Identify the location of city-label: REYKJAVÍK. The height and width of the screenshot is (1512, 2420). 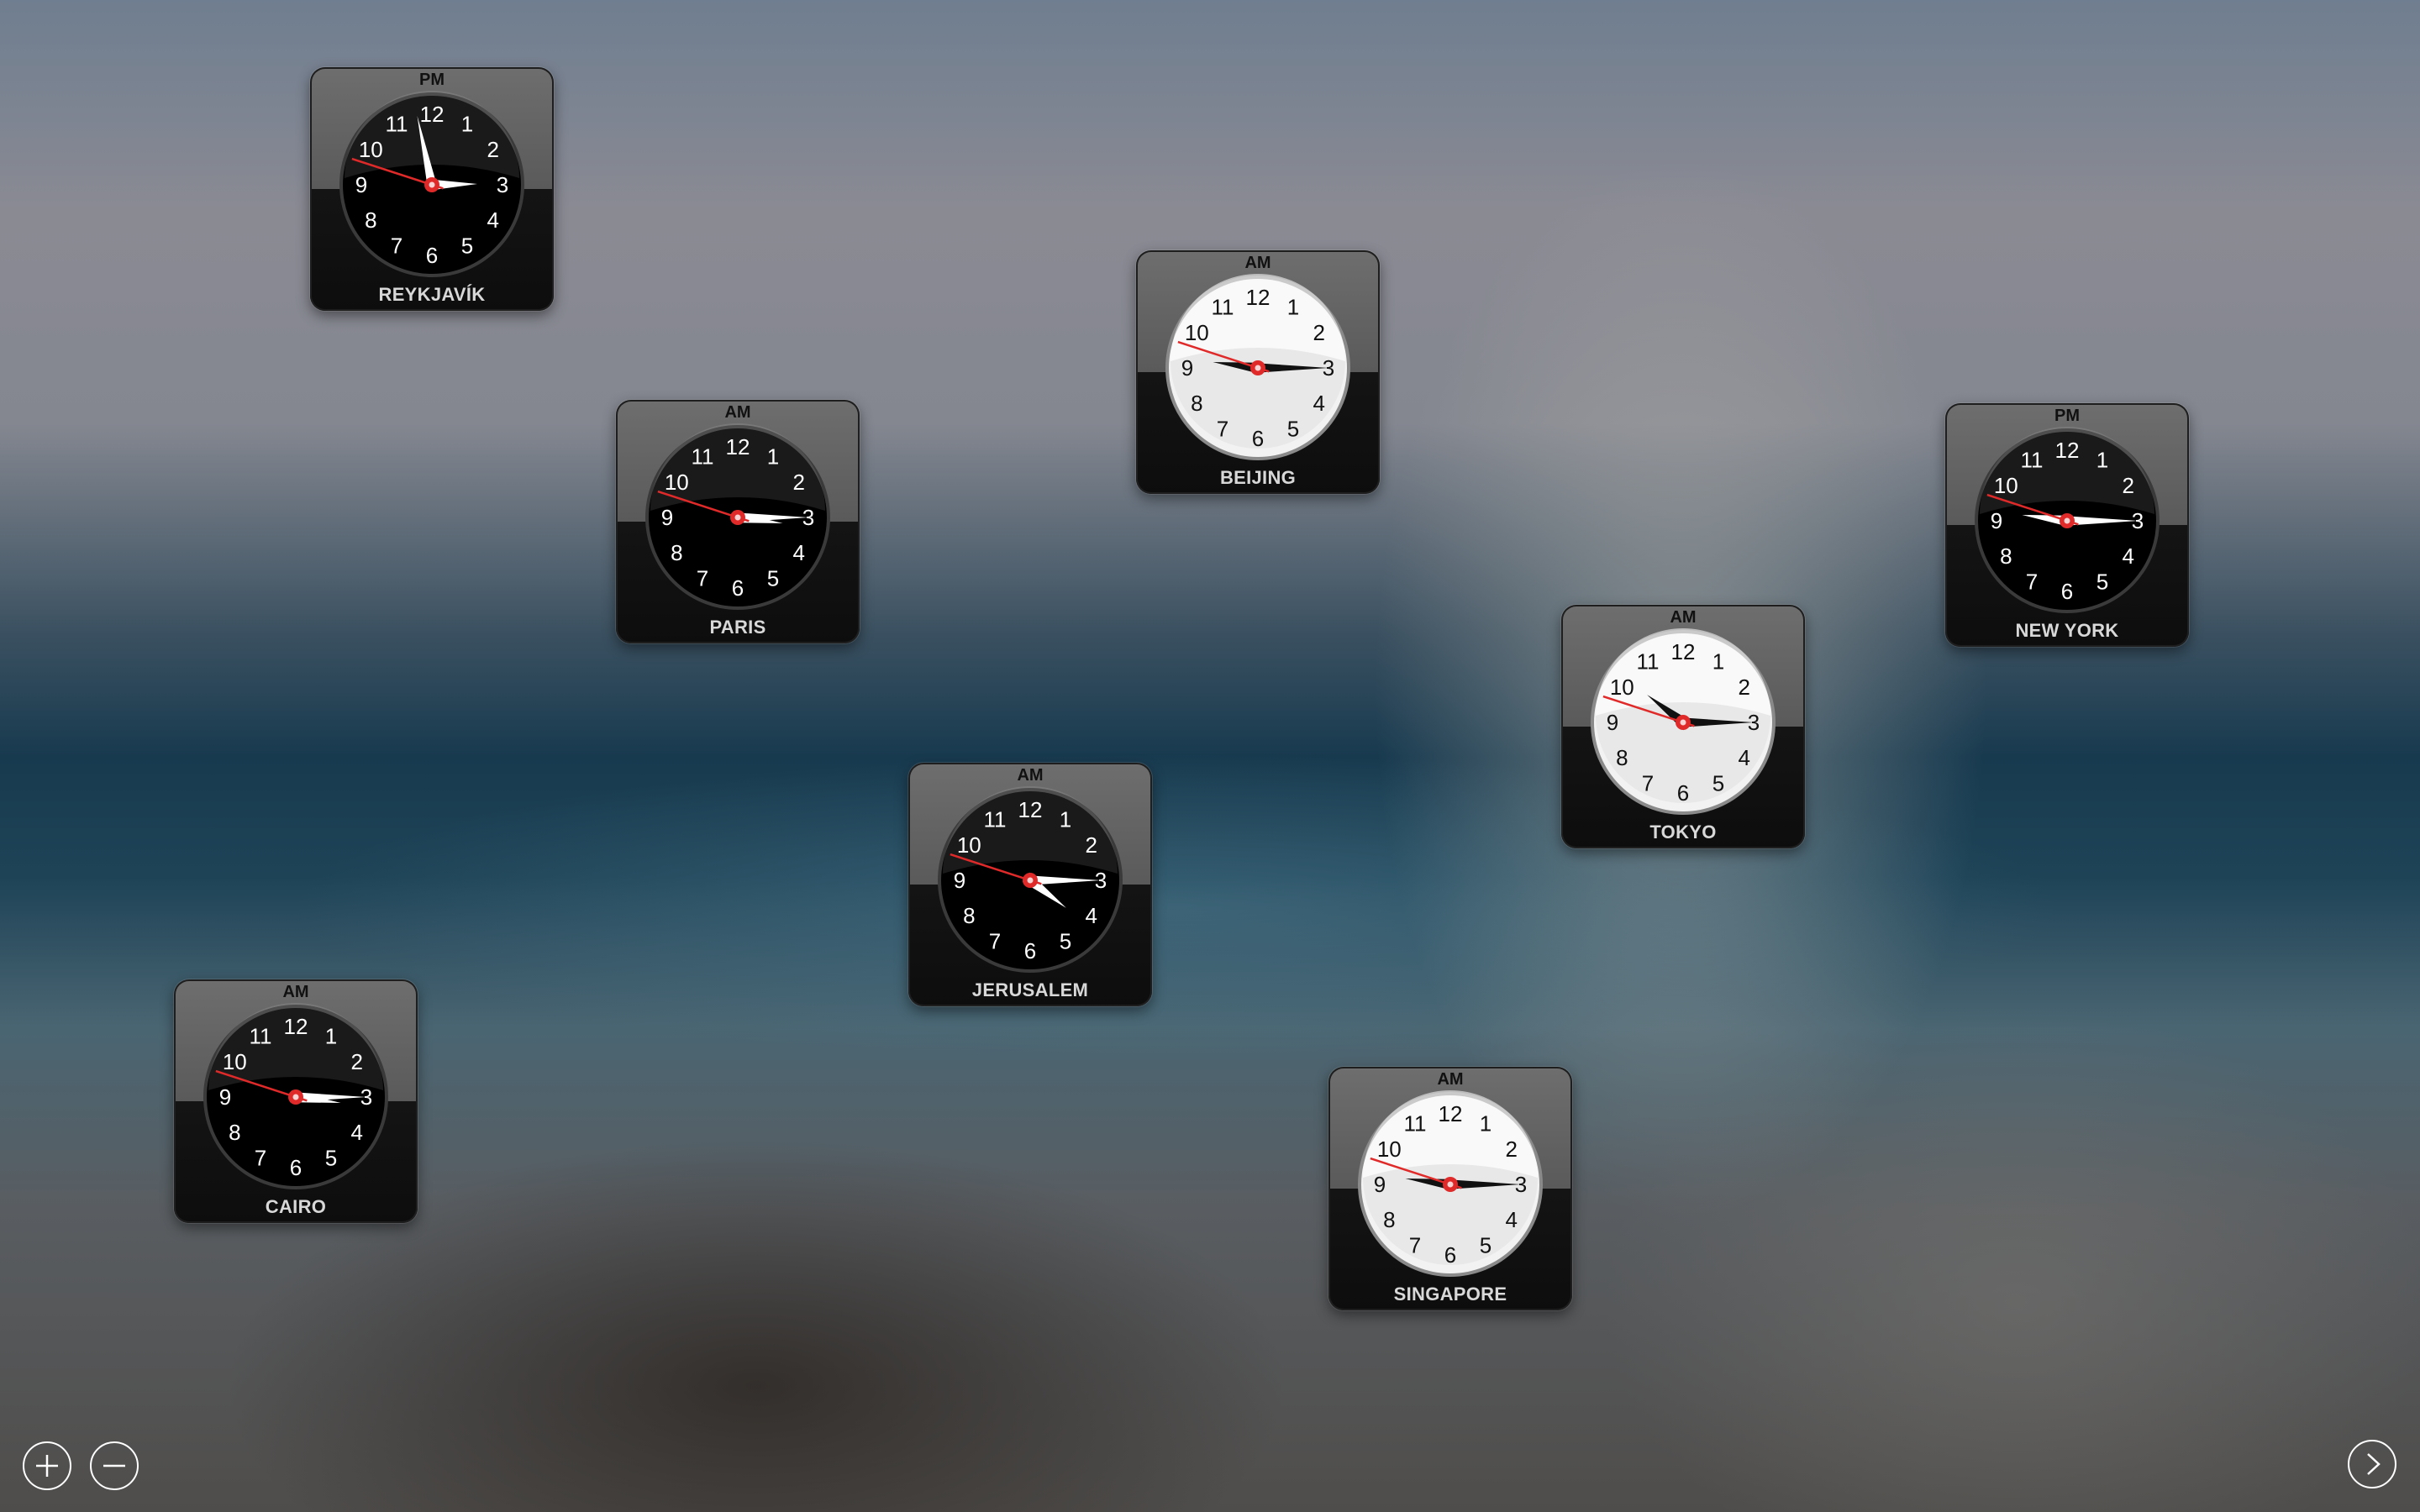
(432, 294).